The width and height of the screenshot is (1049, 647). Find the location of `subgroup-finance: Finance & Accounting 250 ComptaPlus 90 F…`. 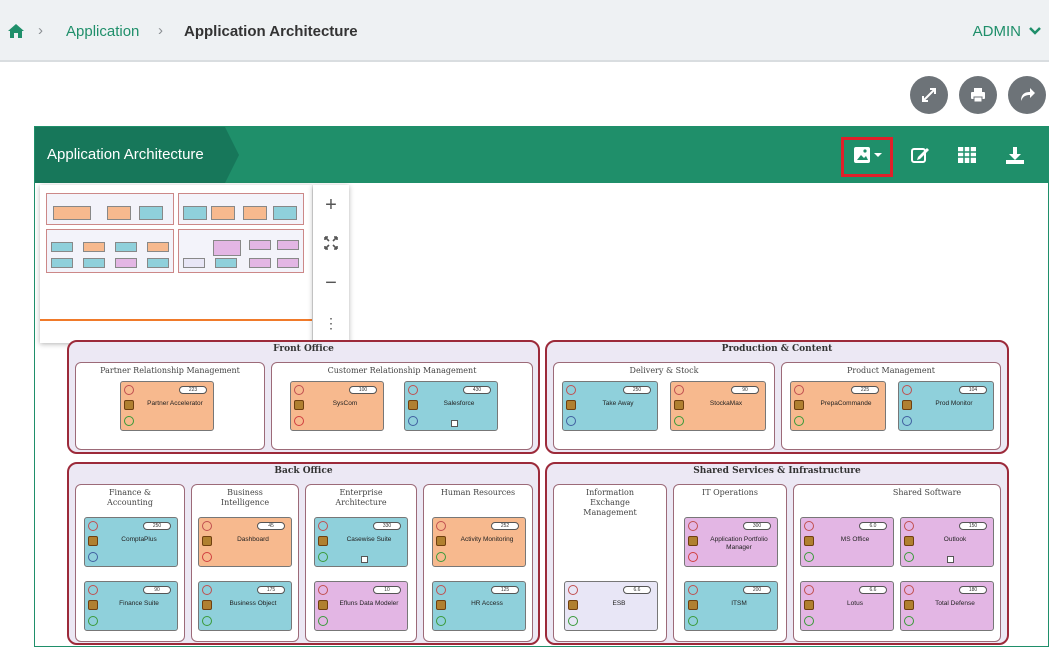

subgroup-finance: Finance & Accounting 250 ComptaPlus 90 F… is located at coordinates (130, 563).